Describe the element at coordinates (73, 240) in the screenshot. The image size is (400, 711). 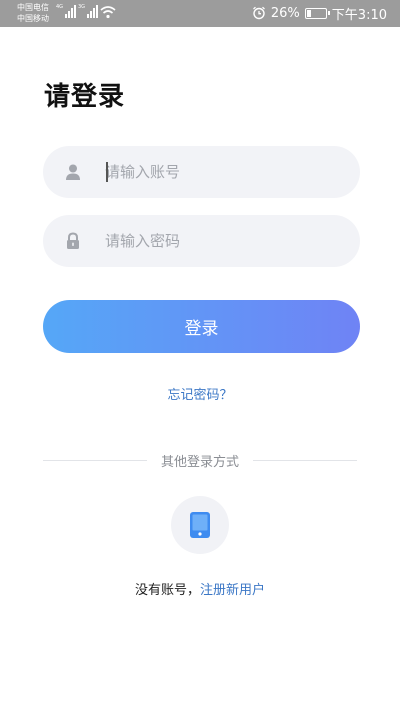
I see `lock-icon` at that location.